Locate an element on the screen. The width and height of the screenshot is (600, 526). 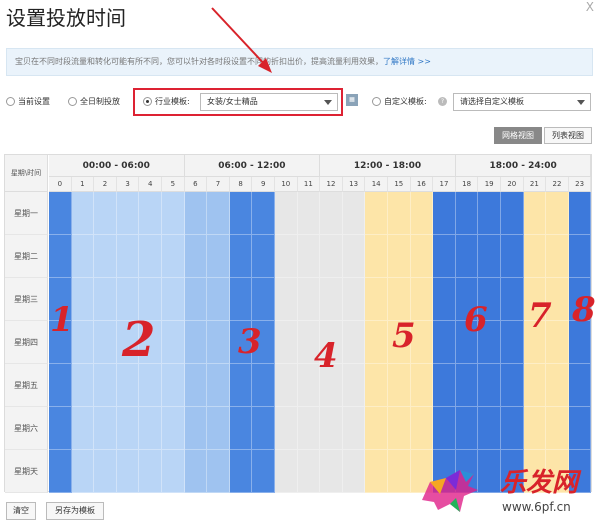
grid-view-button: 网格视图 is located at coordinates (518, 135).